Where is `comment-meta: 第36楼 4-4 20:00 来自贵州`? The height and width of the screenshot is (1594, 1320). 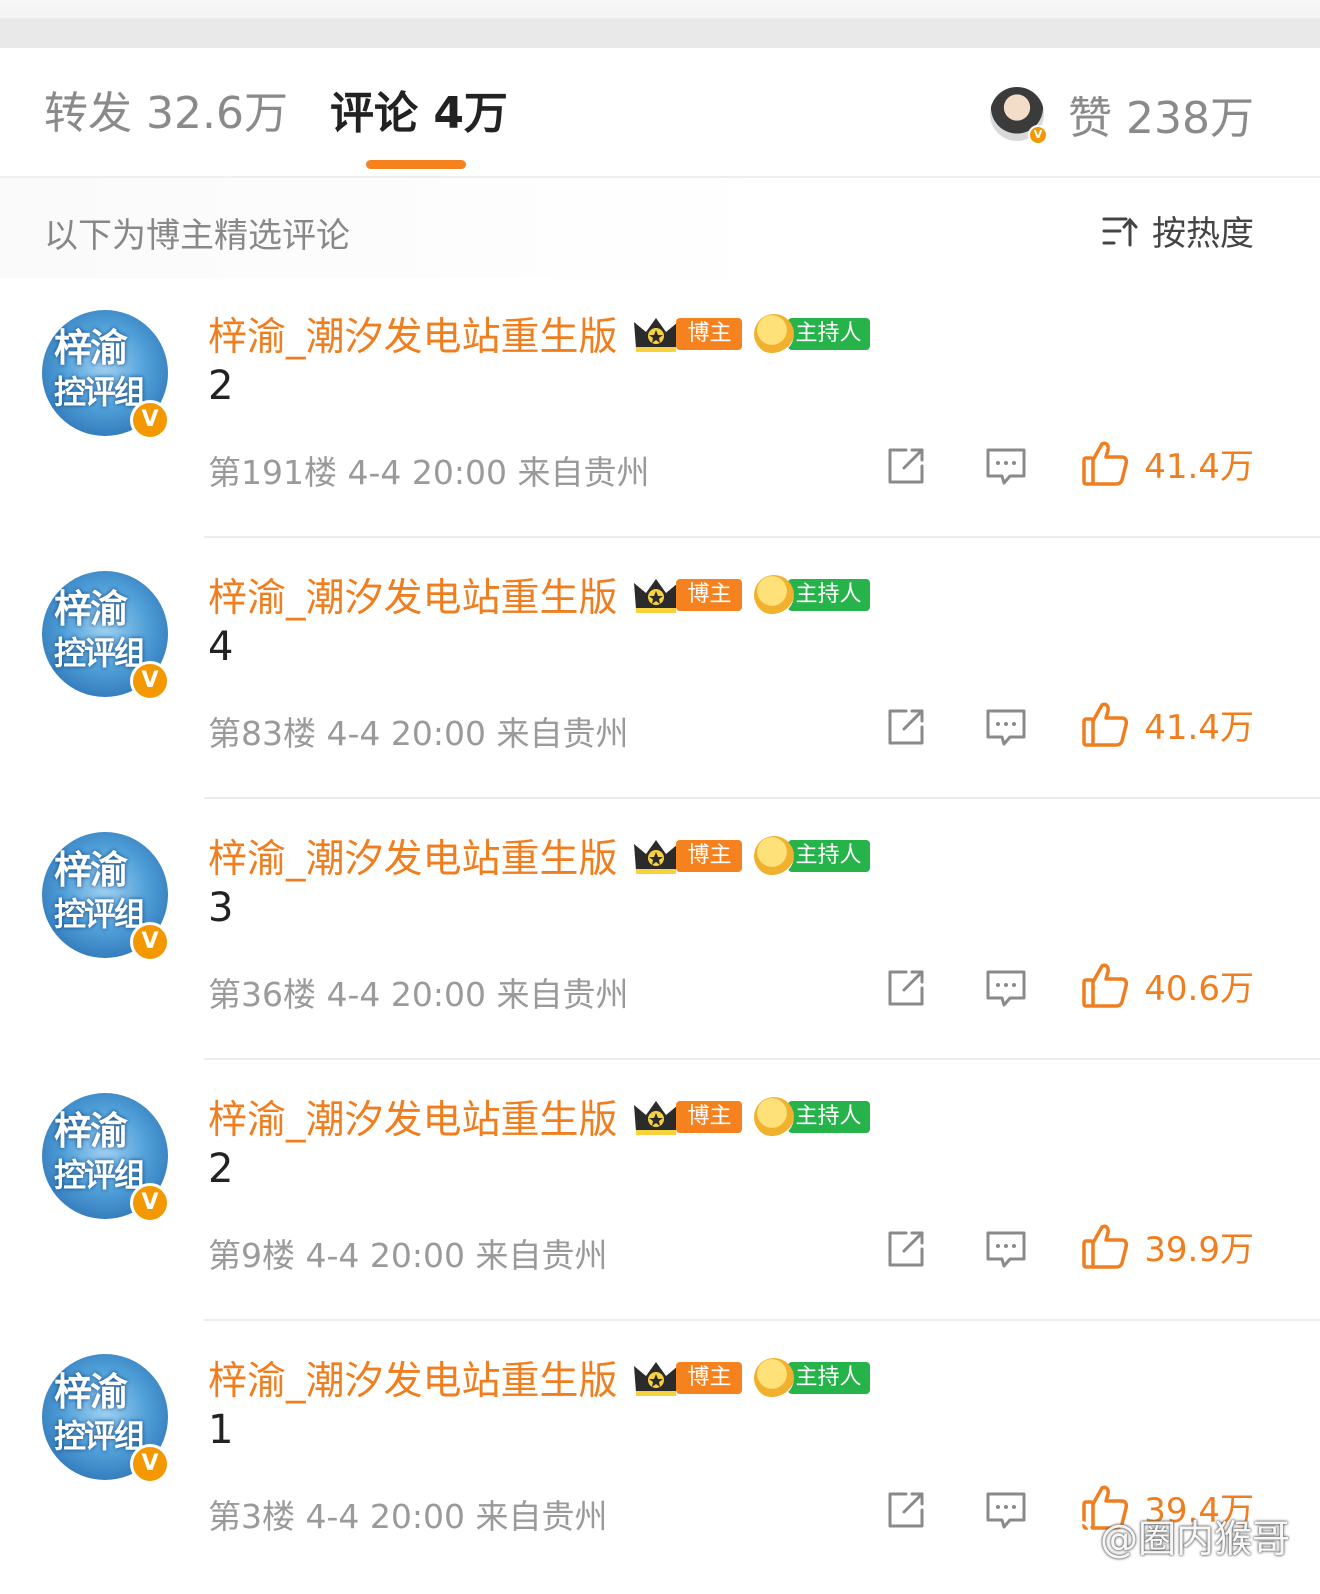 comment-meta: 第36楼 4-4 20:00 来自贵州 is located at coordinates (418, 994).